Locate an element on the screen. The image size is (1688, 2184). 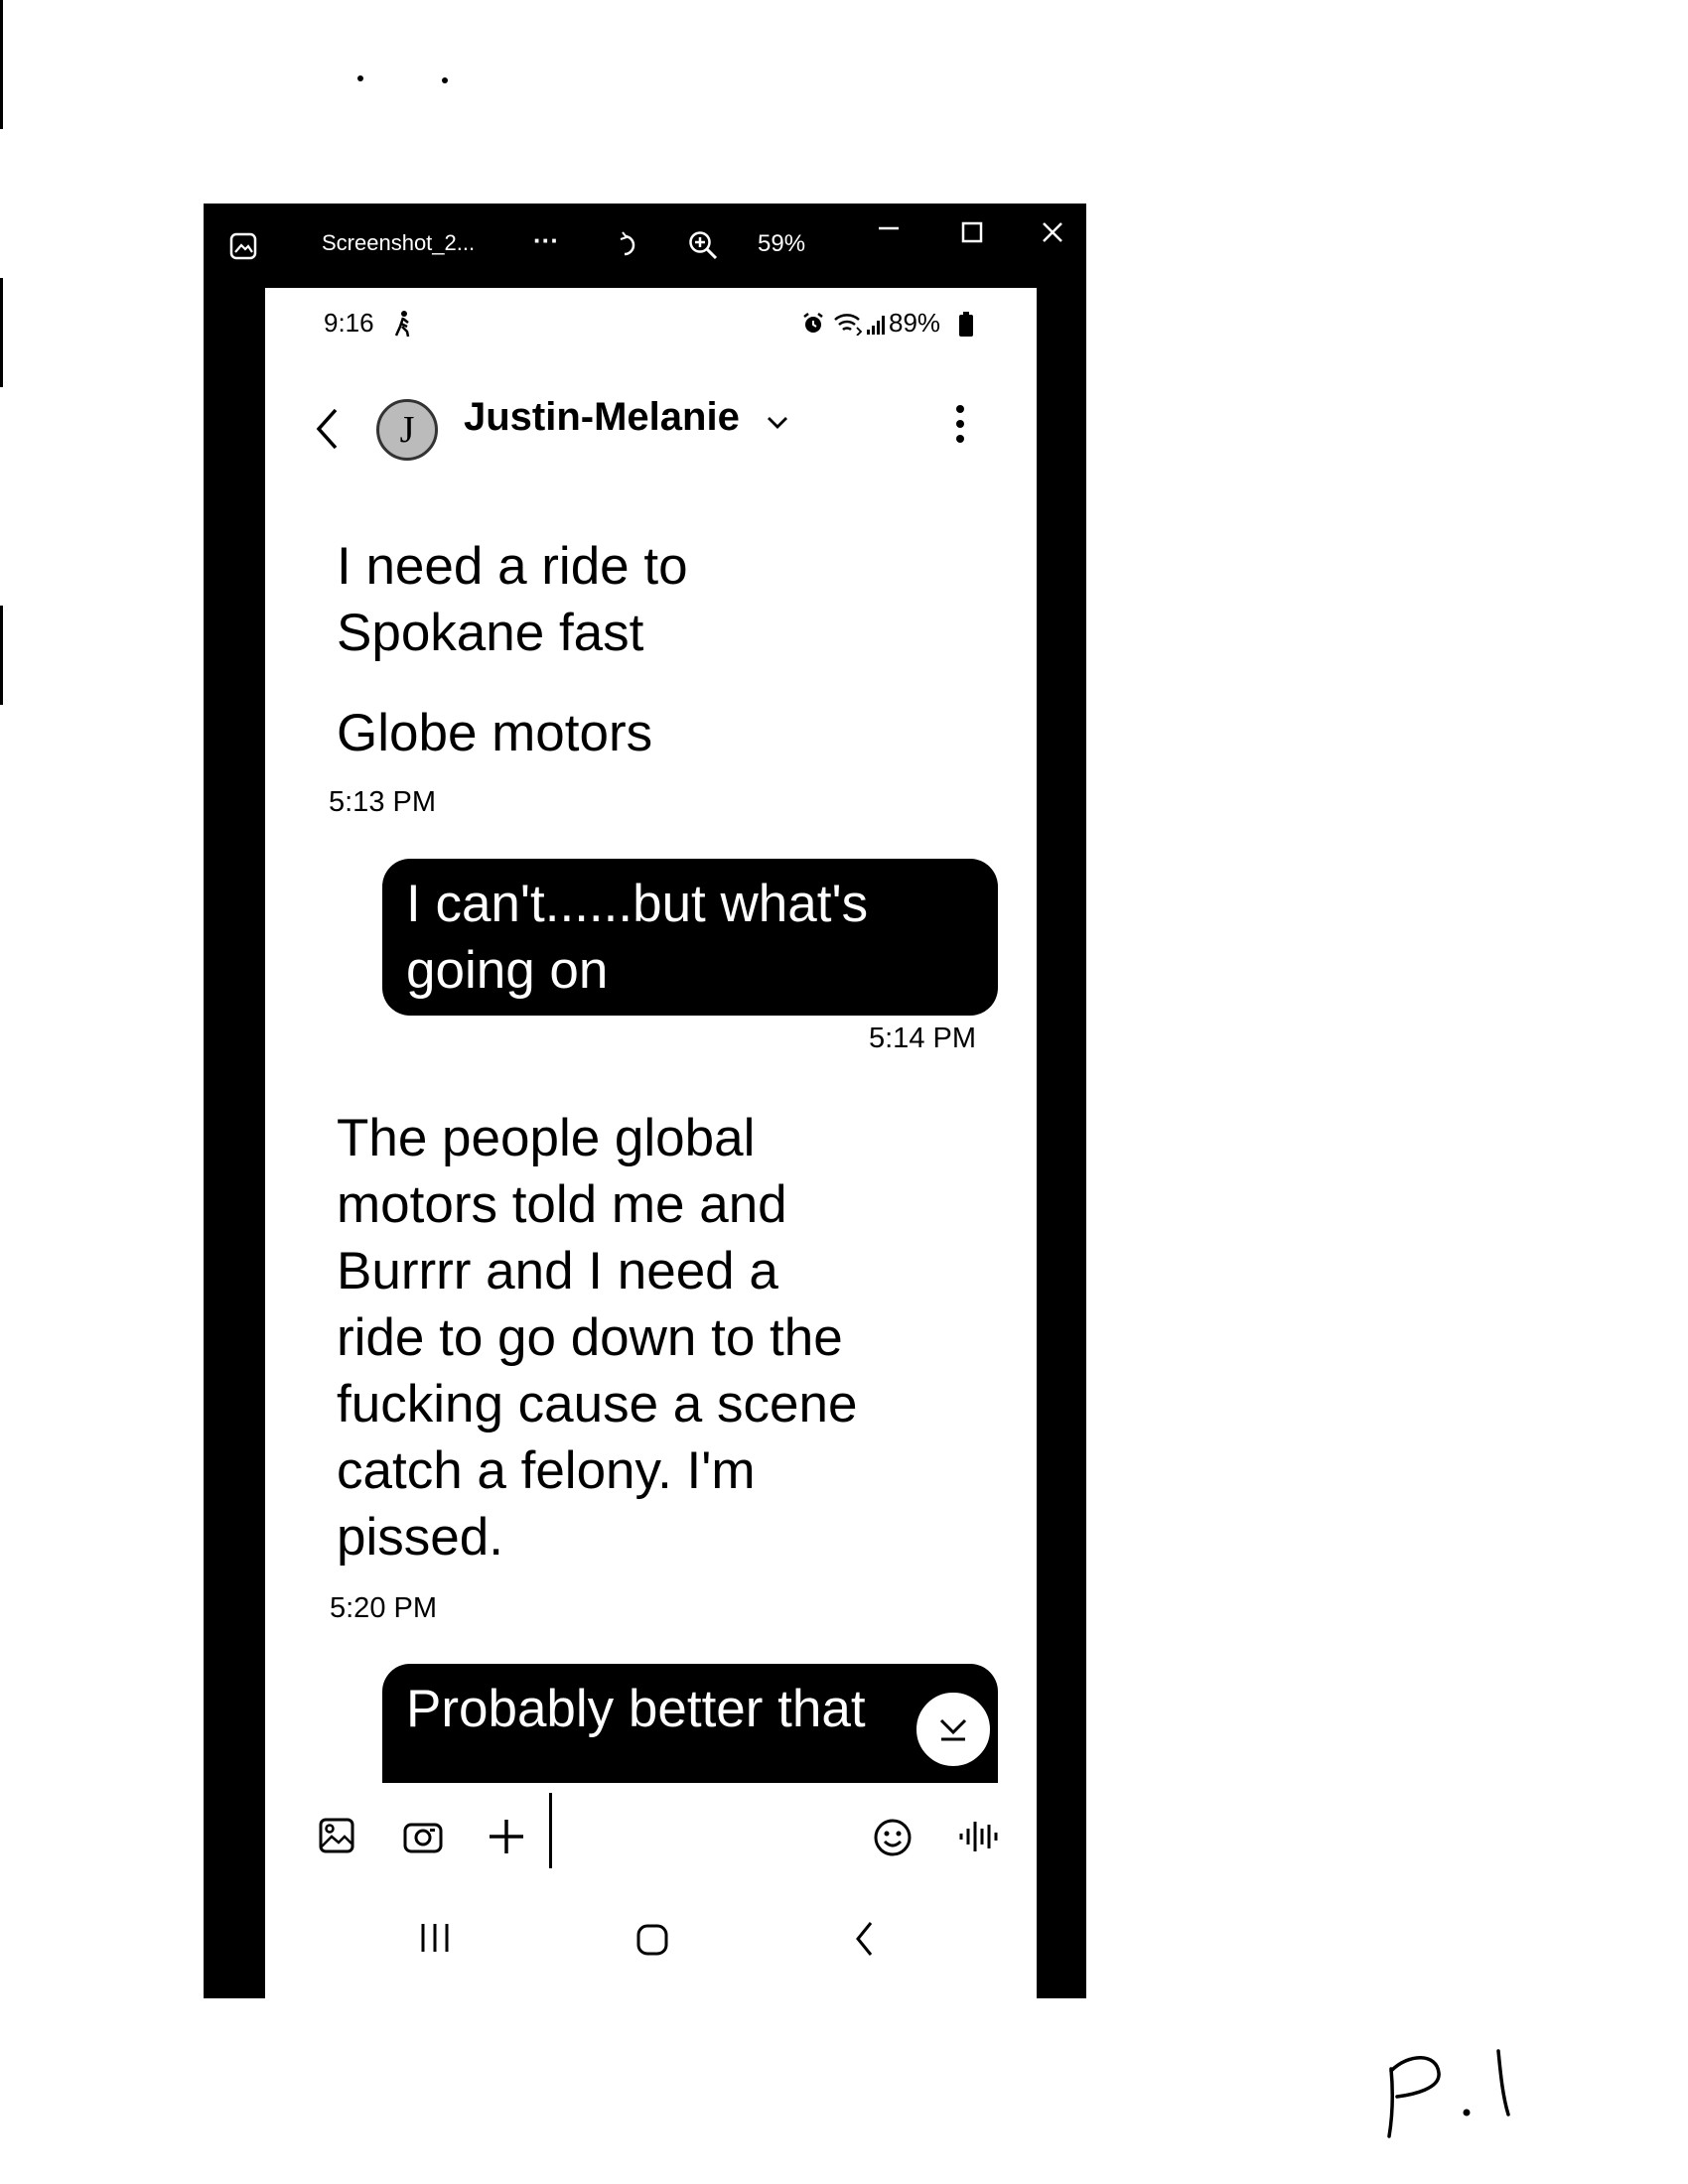
message-line: The people global is located at coordinates (546, 1138).